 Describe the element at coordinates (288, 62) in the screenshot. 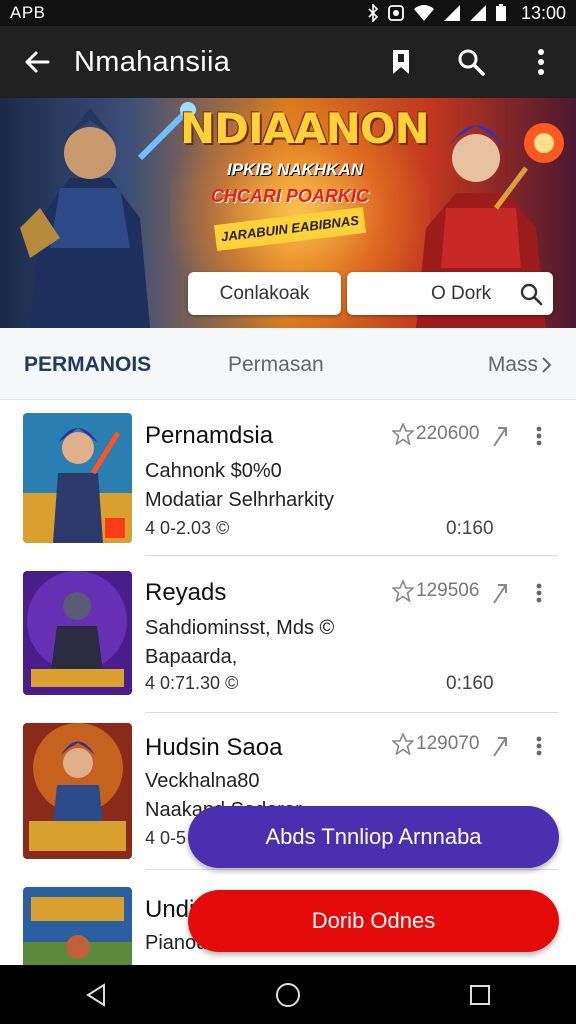

I see `app-bar: Nmahansiia` at that location.